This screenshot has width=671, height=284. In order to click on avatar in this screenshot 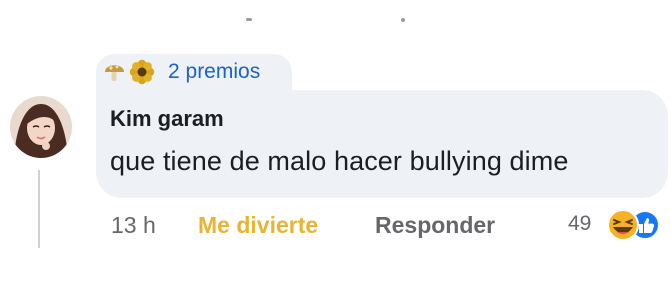, I will do `click(41, 127)`.